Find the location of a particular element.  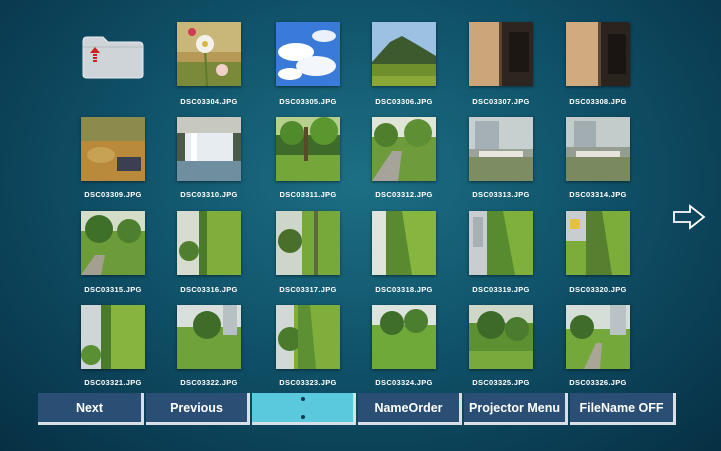

file-name-label: DSC03315.JPG is located at coordinates (113, 289).